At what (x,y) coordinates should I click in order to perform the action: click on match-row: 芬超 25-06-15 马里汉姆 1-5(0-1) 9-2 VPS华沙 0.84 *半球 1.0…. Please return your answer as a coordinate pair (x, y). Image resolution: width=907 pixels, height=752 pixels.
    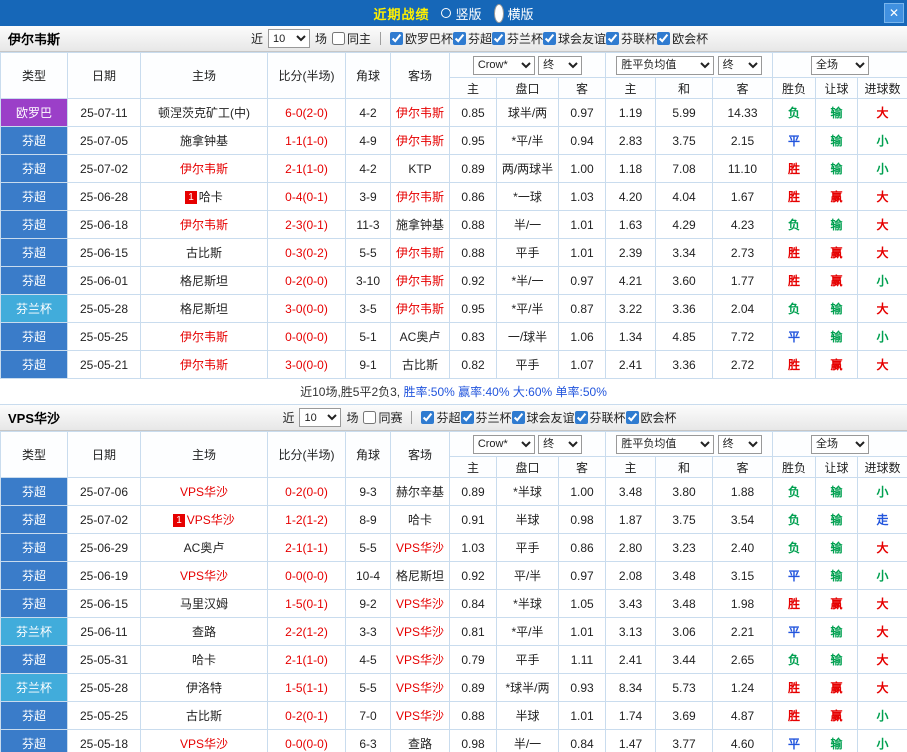
    Looking at the image, I should click on (453, 603).